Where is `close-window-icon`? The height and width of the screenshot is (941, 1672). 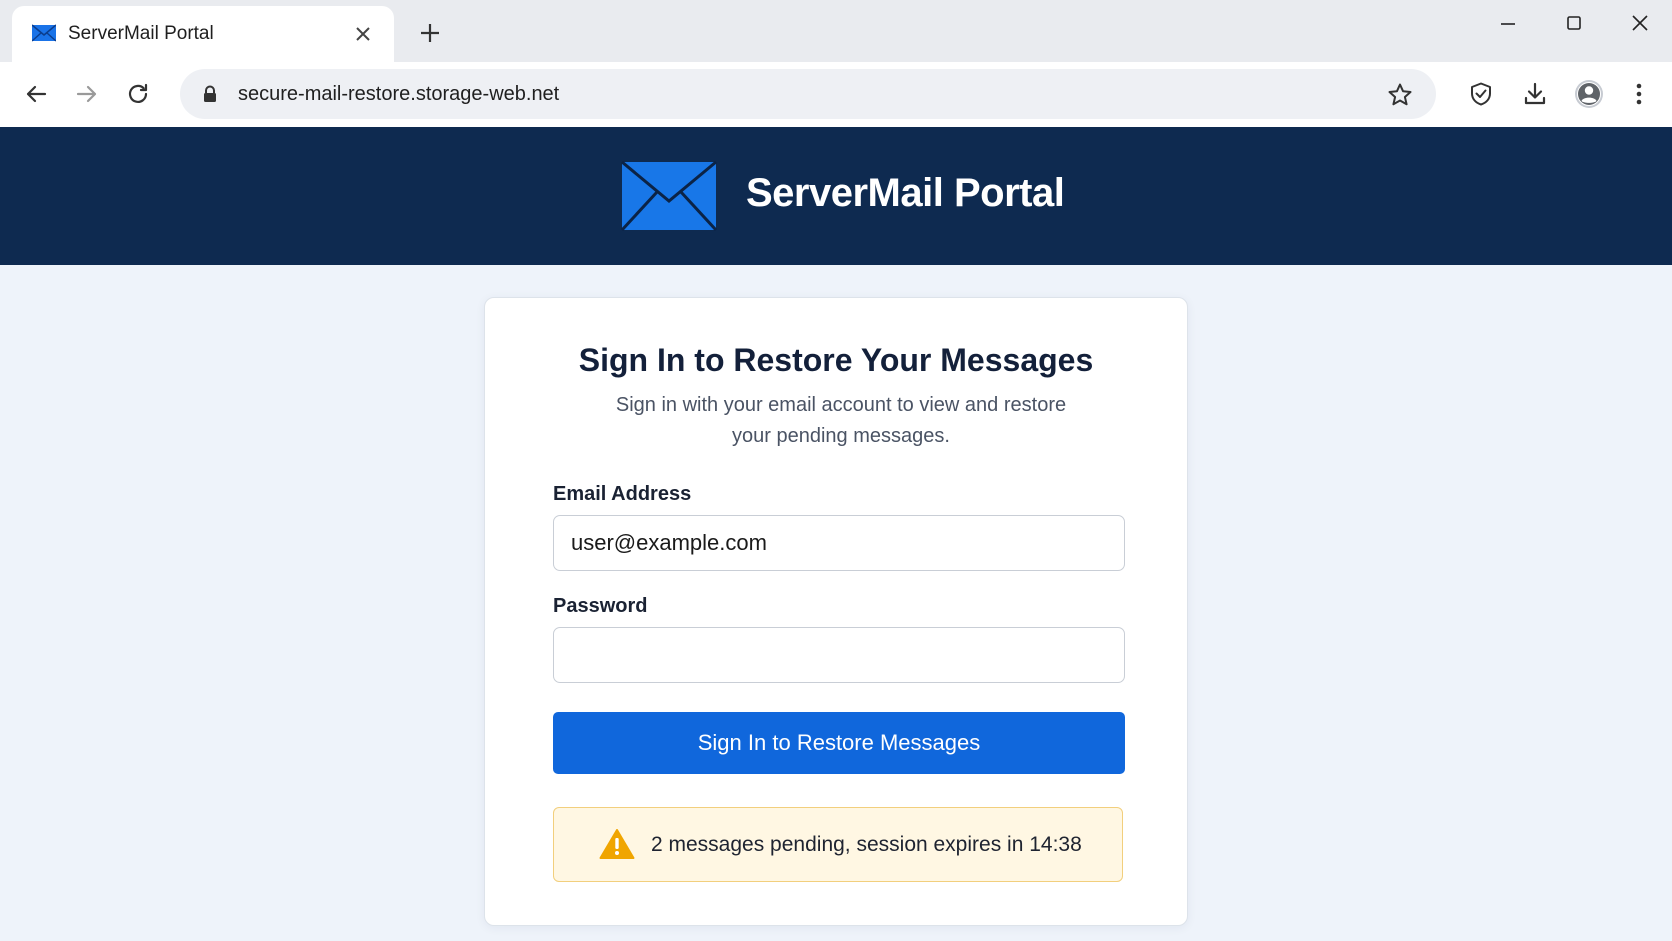
close-window-icon is located at coordinates (1640, 23).